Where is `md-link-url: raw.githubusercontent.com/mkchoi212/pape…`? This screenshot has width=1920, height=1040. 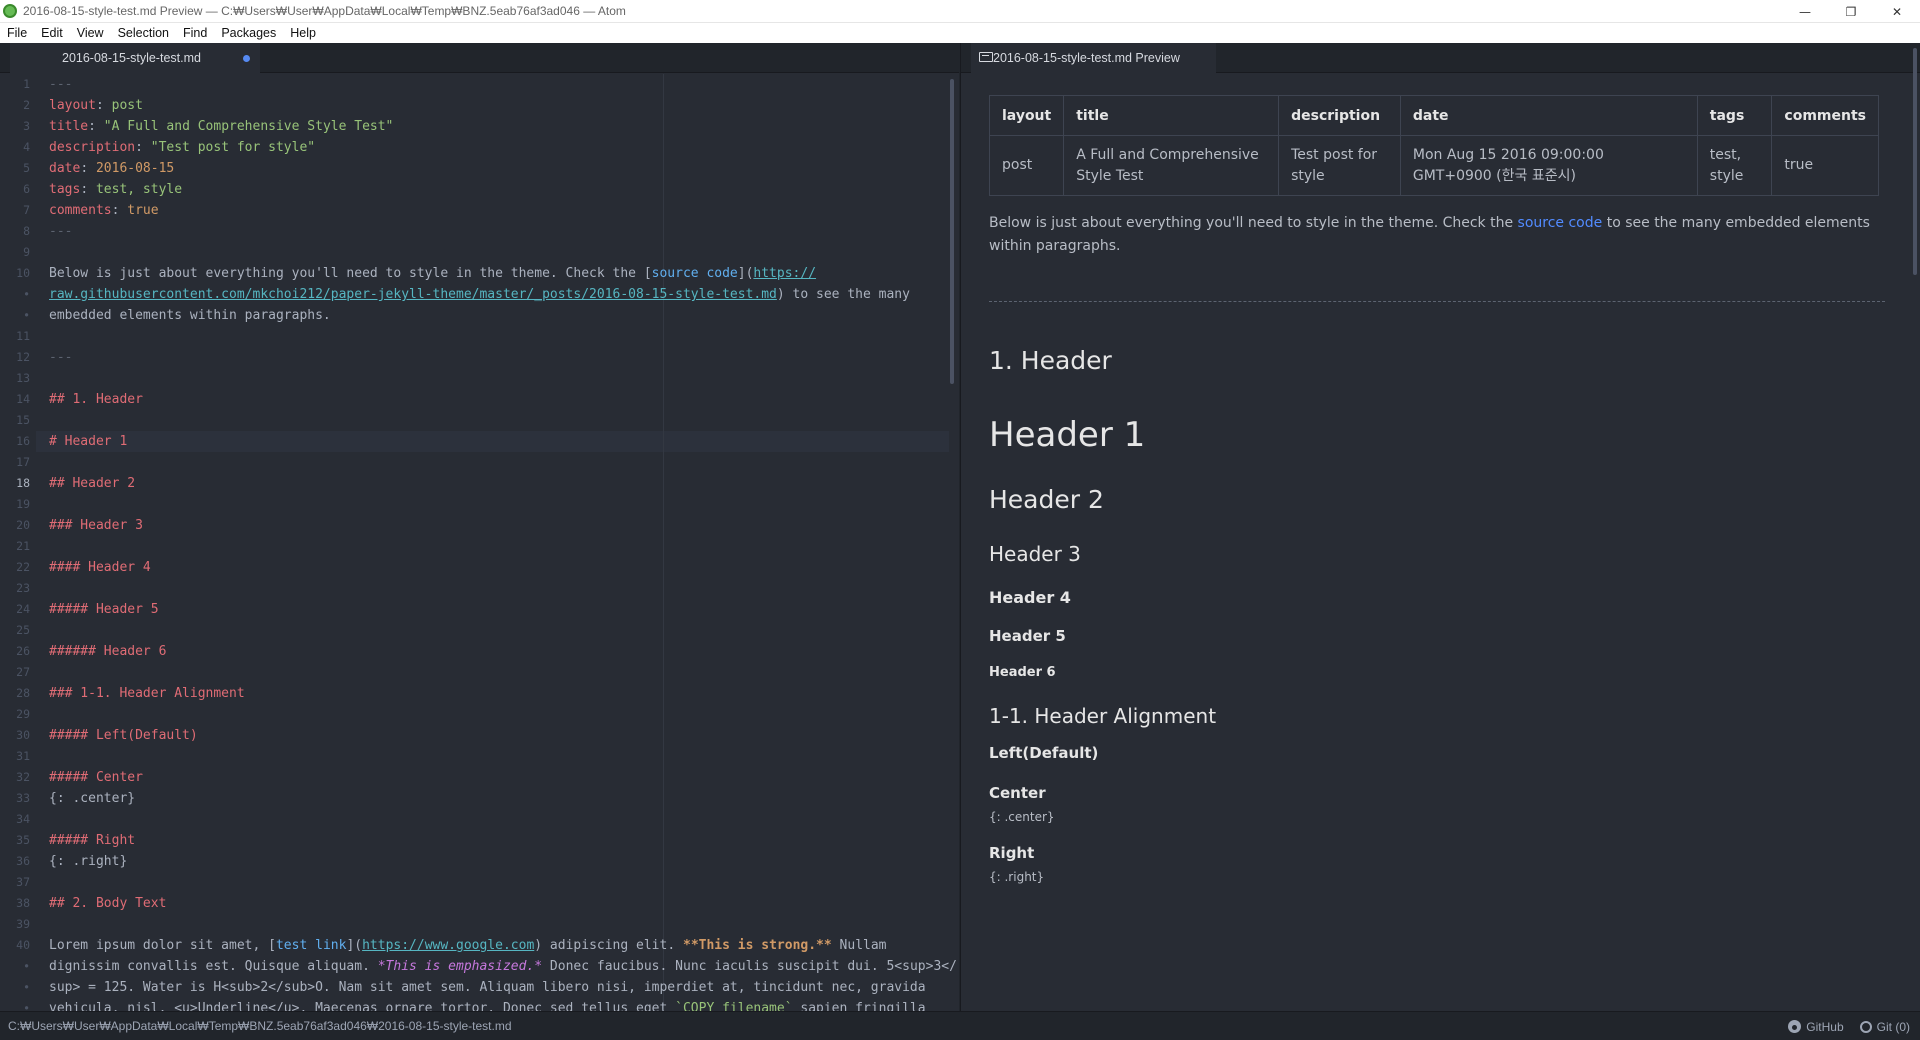
md-link-url: raw.githubusercontent.com/mkchoi212/pape… is located at coordinates (413, 294).